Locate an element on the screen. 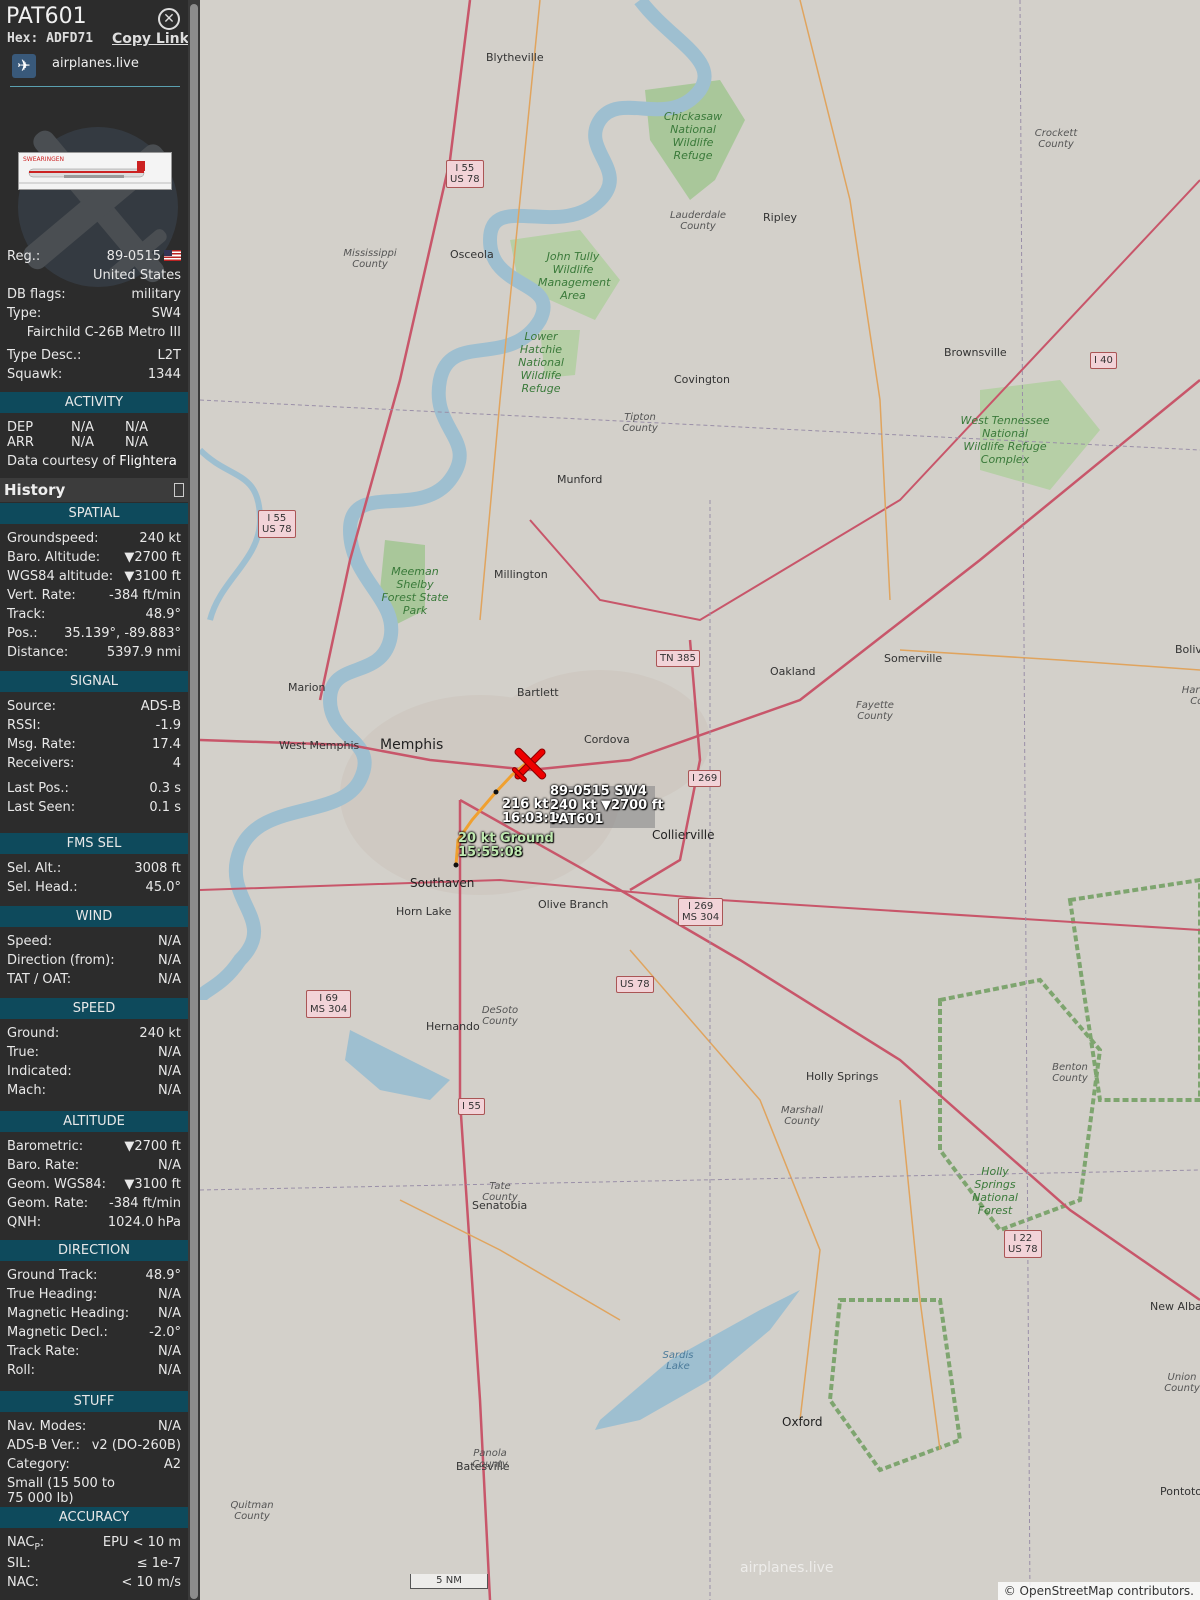 The width and height of the screenshot is (1200, 1600). aircraft-label: 89-0515 SW4 240 kt ▼2700 ft PAT601 is located at coordinates (607, 806).